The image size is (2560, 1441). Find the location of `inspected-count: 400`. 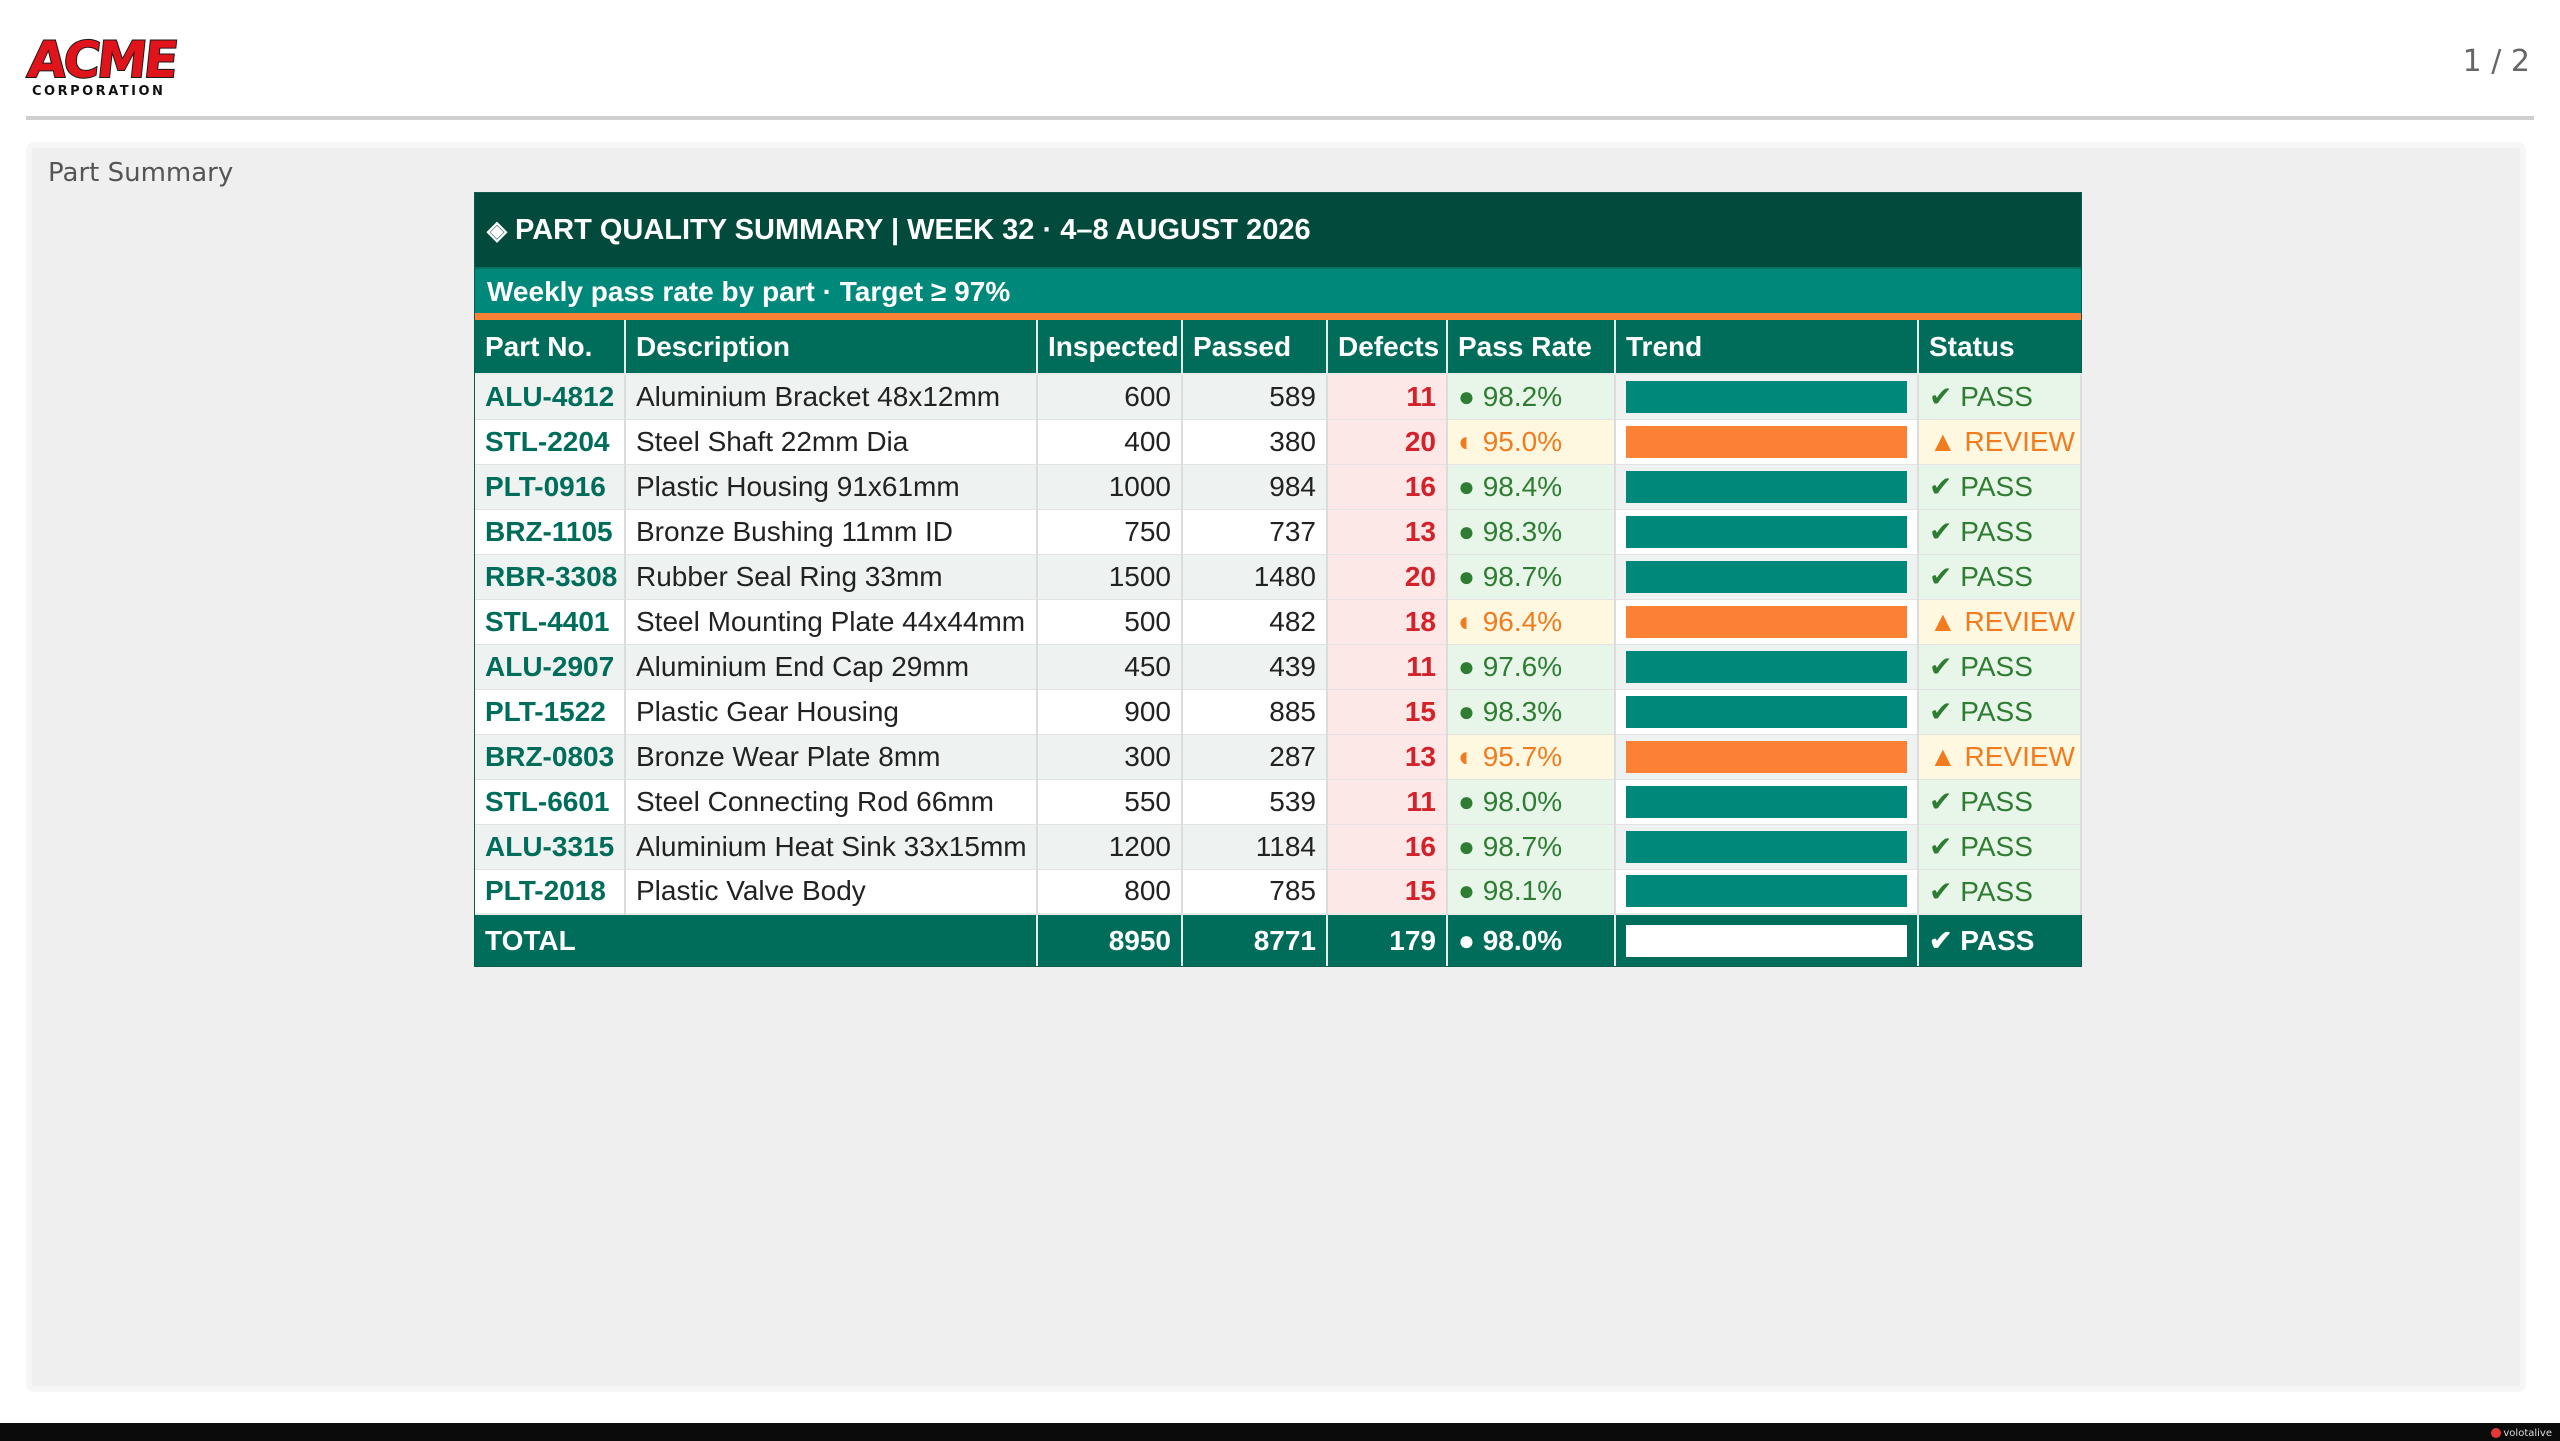

inspected-count: 400 is located at coordinates (1110, 442).